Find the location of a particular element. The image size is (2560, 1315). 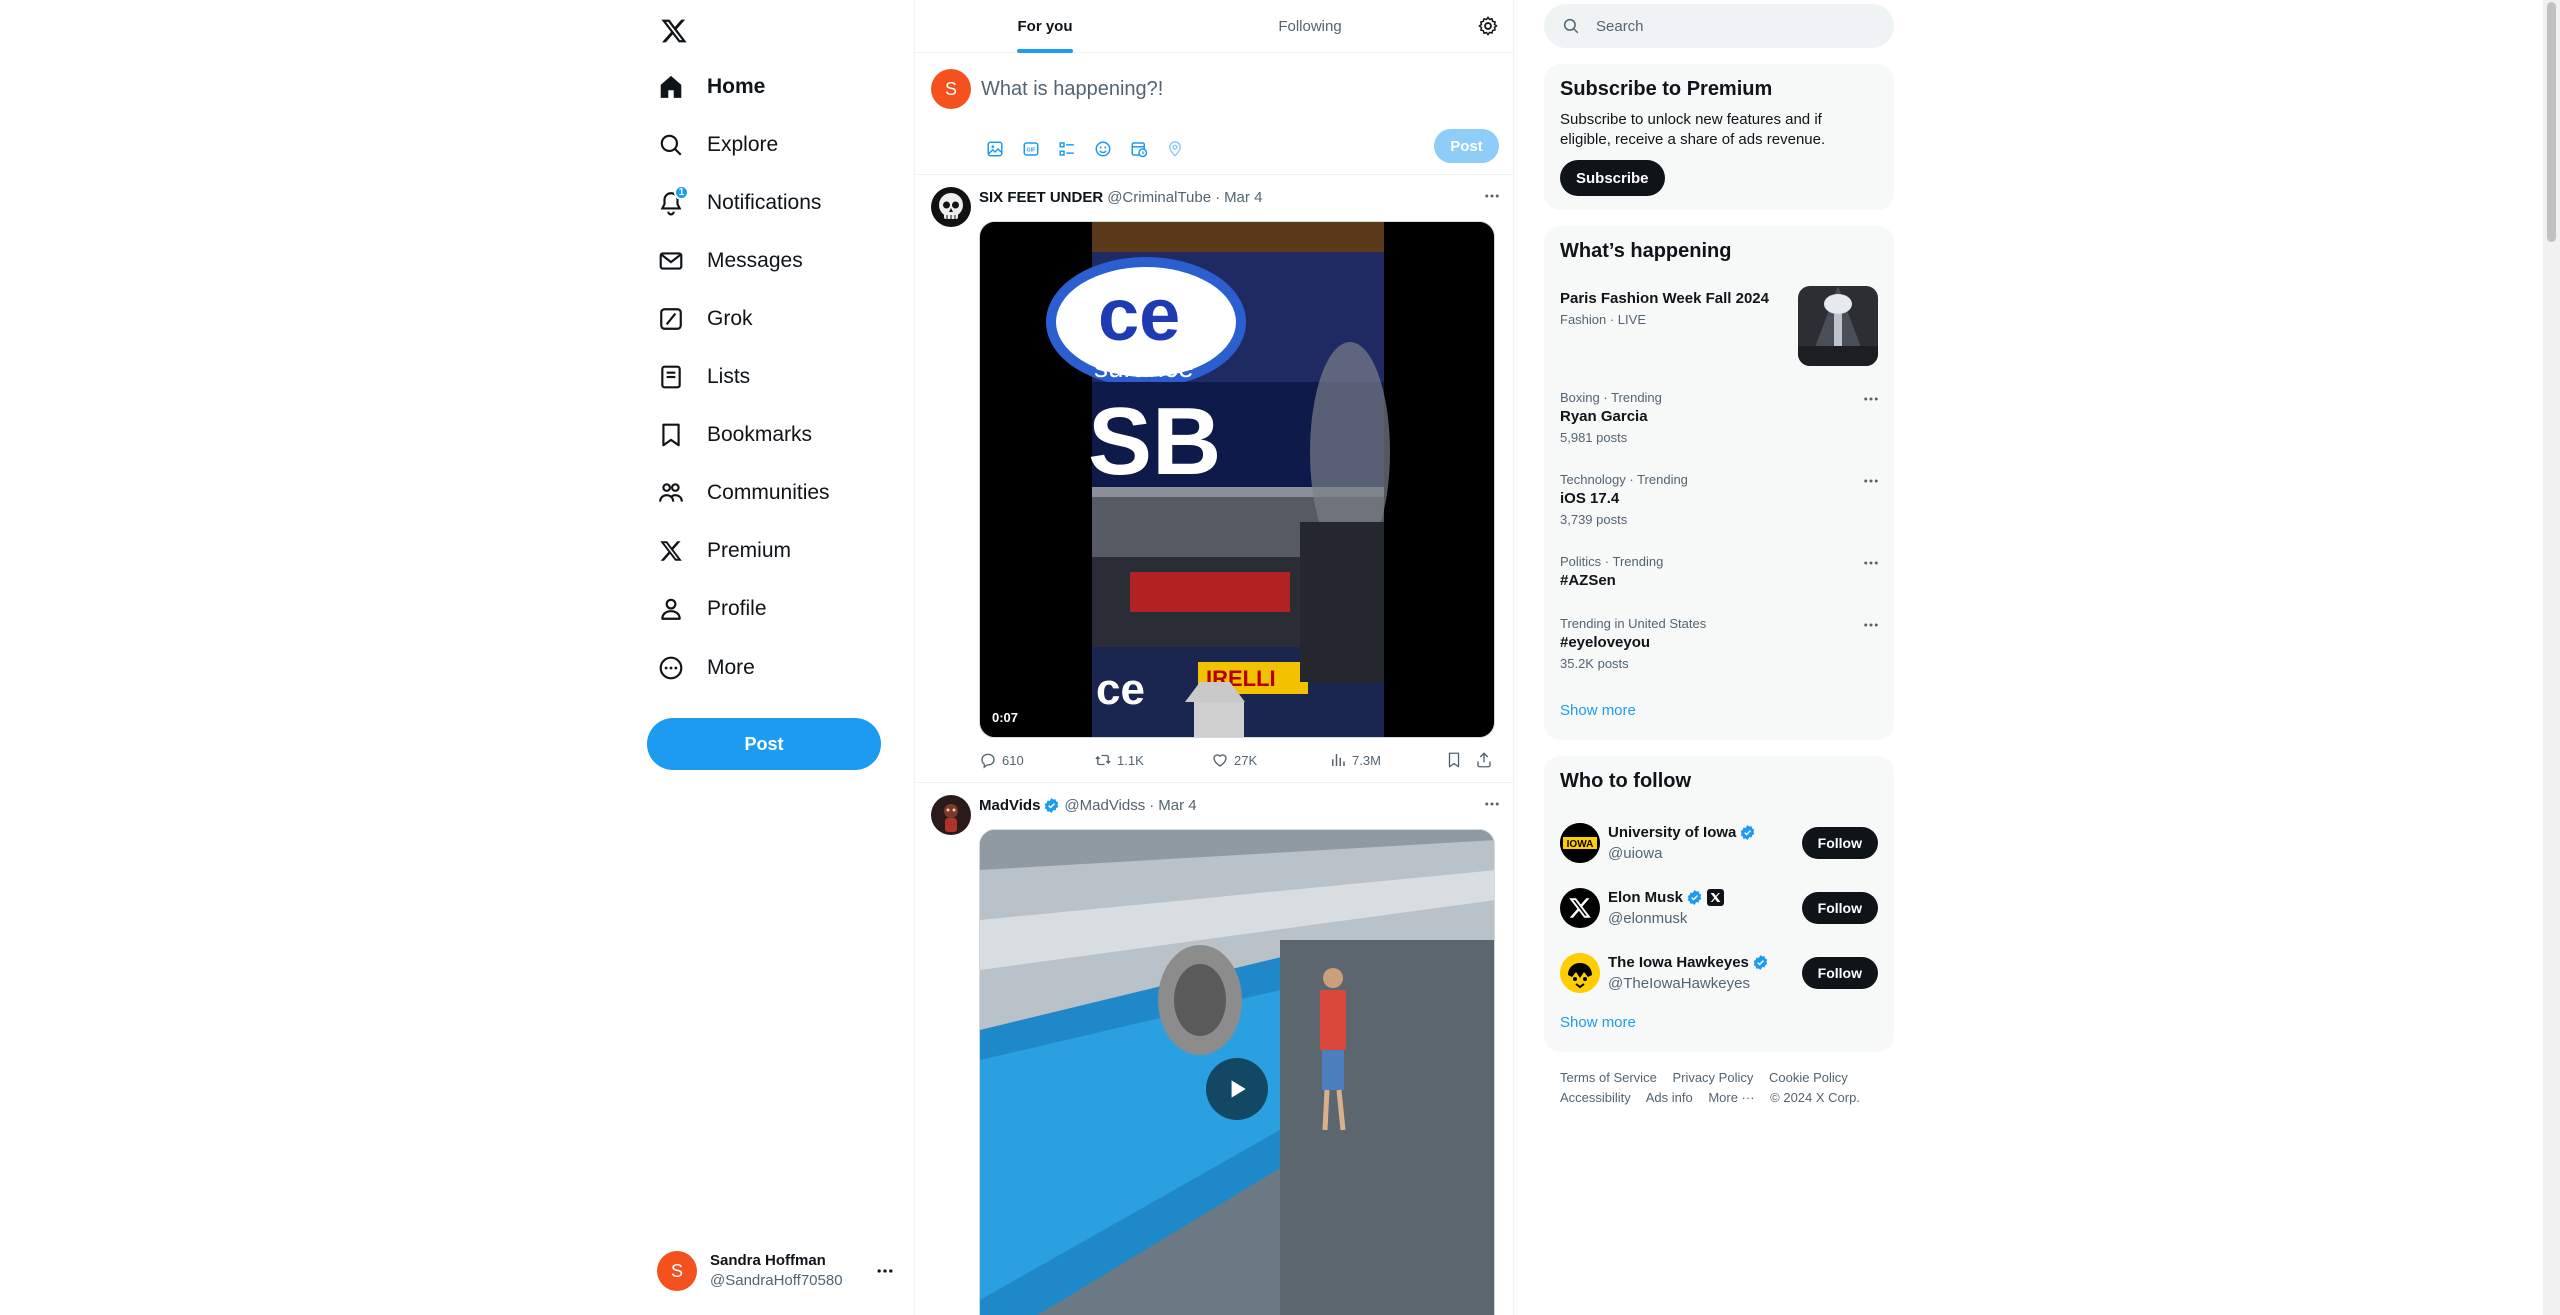

video-duration: 0:07 is located at coordinates (1005, 717).